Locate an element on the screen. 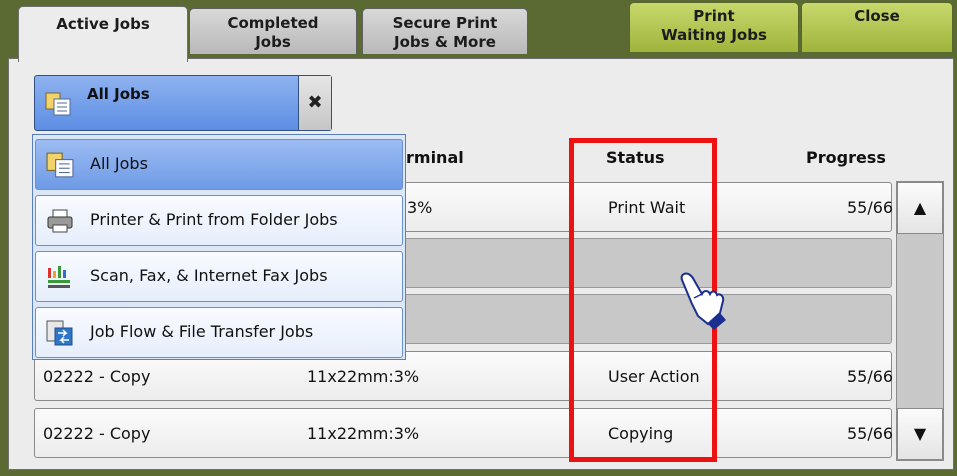  tab-completed-jobs: Completed Jobs is located at coordinates (273, 31).